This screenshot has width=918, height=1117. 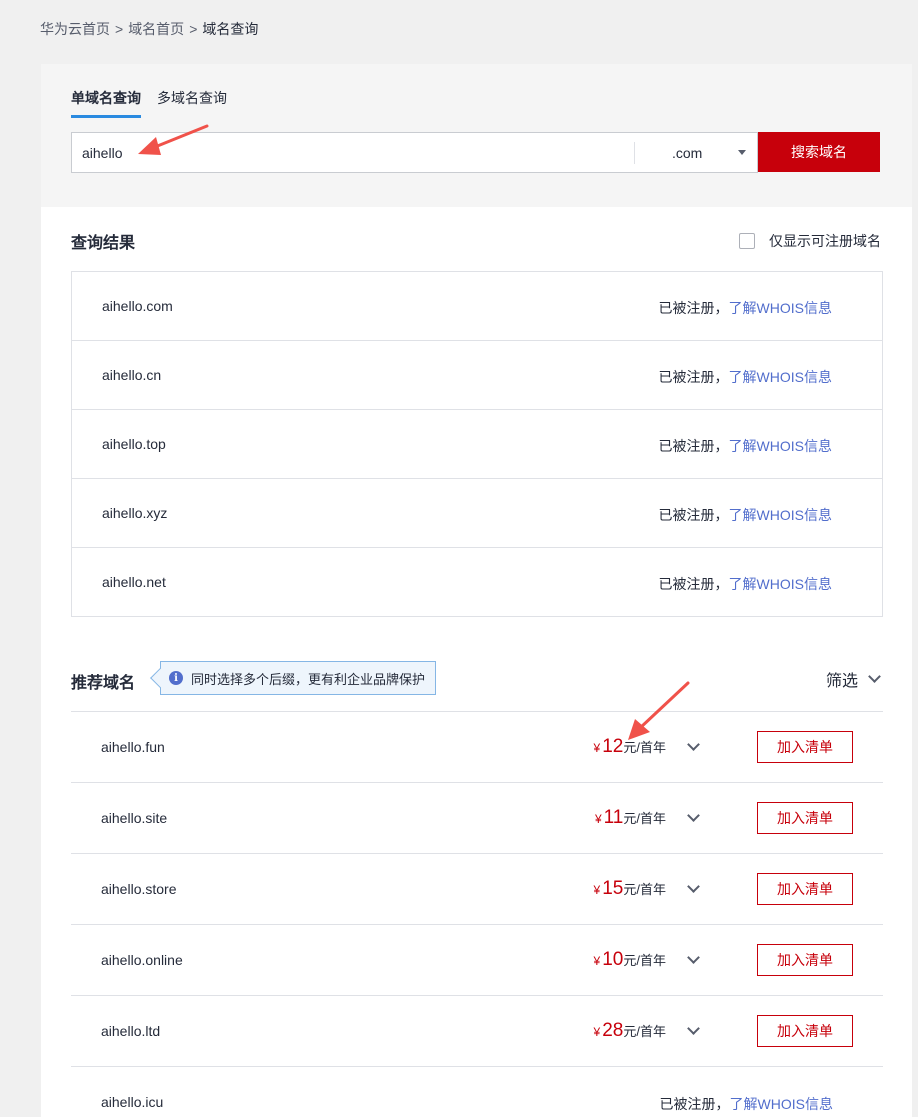 I want to click on breadcrumb: 华为云首页 > 域名首页 > 域名查询, so click(x=149, y=29).